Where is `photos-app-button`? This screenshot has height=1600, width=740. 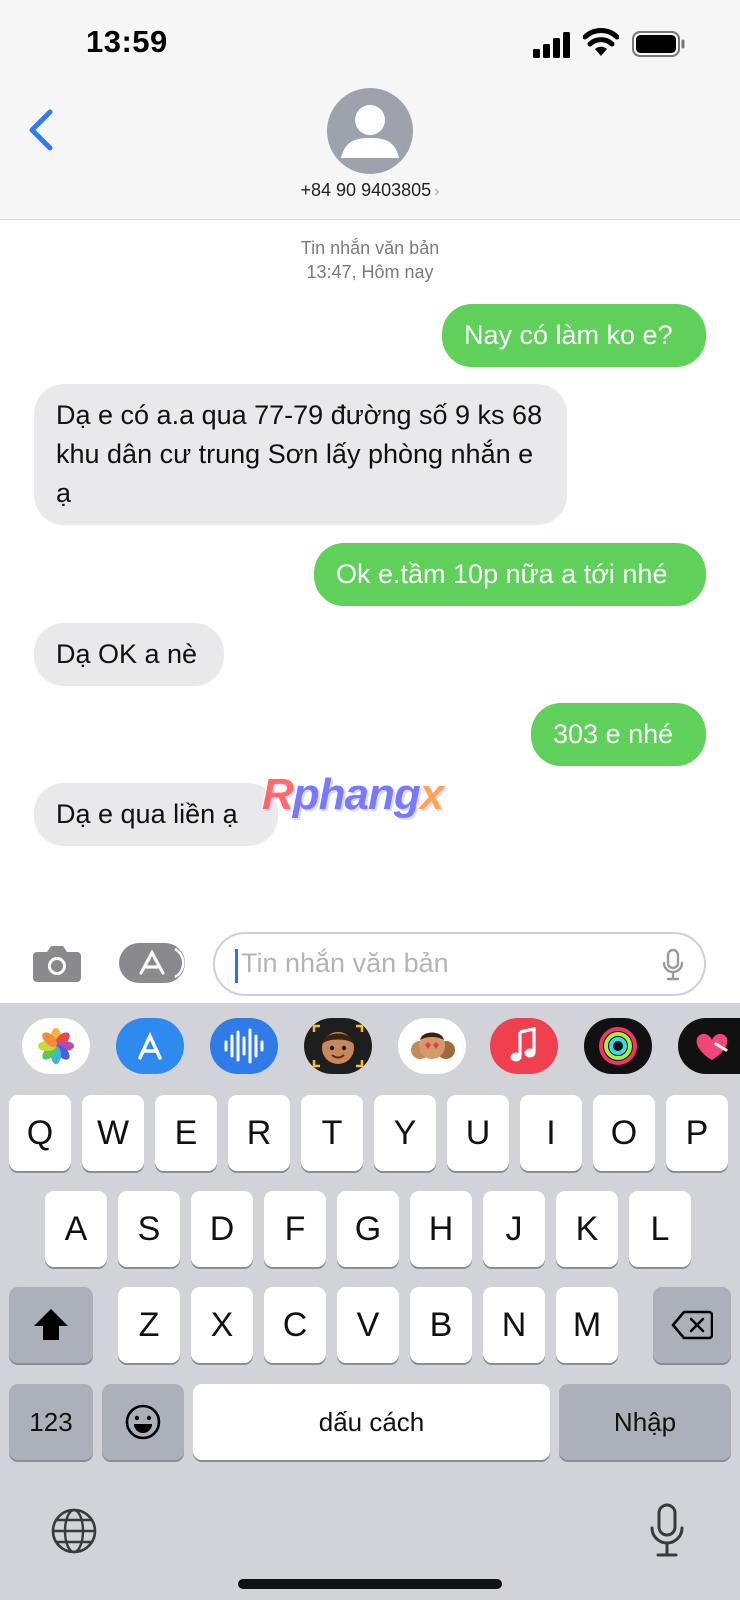
photos-app-button is located at coordinates (56, 1046).